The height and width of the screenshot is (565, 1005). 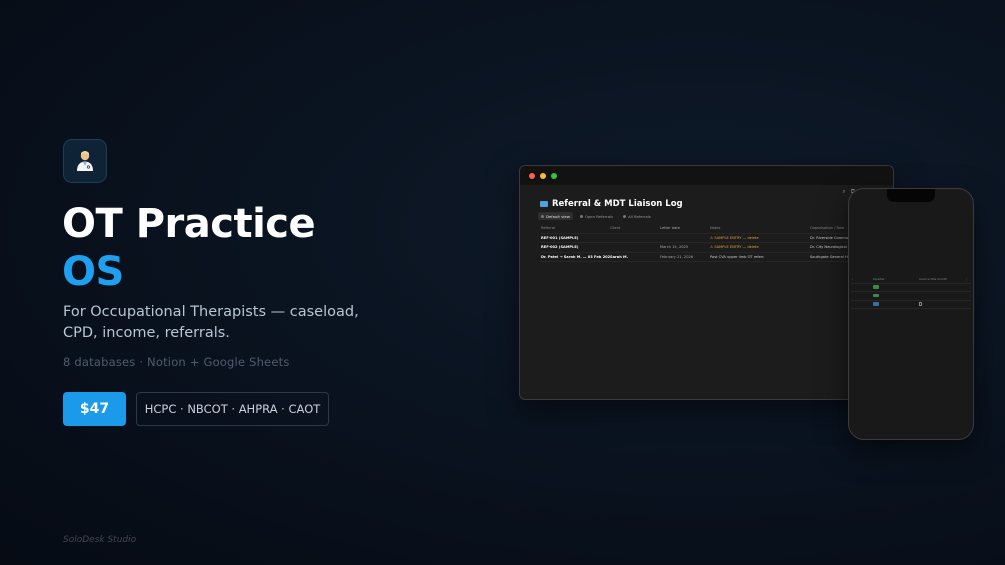 I want to click on title-line-2: OS, so click(x=93, y=272).